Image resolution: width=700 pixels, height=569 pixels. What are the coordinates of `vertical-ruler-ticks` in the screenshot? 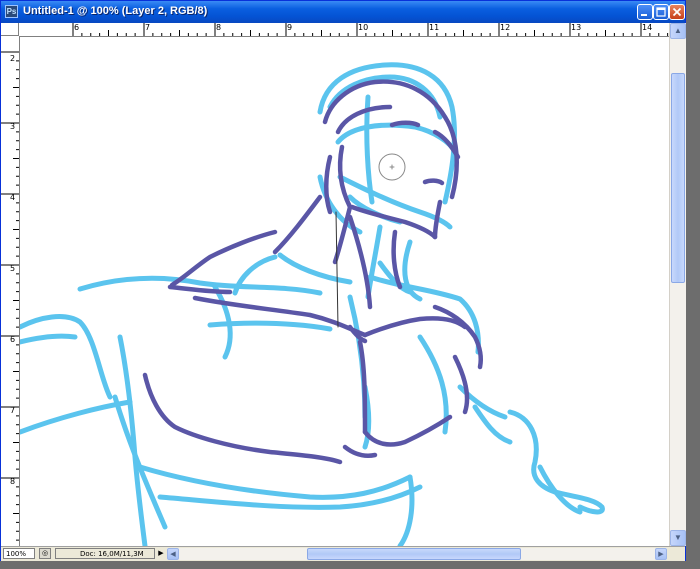 It's located at (10, 296).